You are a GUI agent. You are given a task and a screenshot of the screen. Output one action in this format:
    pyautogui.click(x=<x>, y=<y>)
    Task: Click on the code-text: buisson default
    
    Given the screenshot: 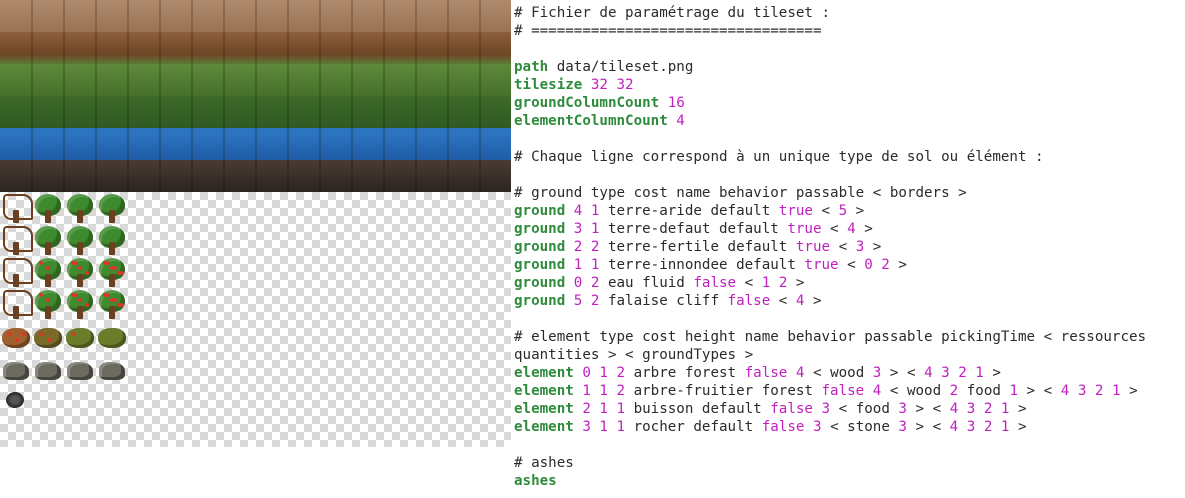 What is the action you would take?
    pyautogui.click(x=698, y=409)
    